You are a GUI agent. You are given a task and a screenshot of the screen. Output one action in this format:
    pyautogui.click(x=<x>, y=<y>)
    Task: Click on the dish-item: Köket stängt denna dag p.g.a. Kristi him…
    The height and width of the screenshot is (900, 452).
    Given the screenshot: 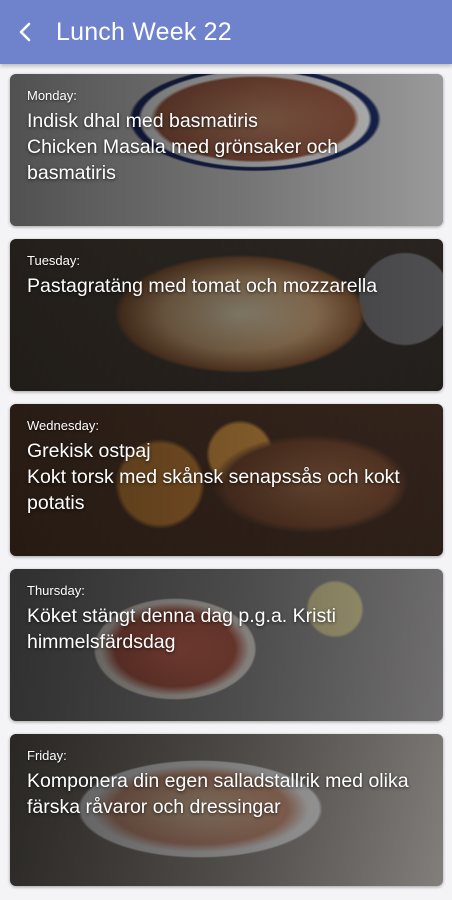 What is the action you would take?
    pyautogui.click(x=181, y=629)
    